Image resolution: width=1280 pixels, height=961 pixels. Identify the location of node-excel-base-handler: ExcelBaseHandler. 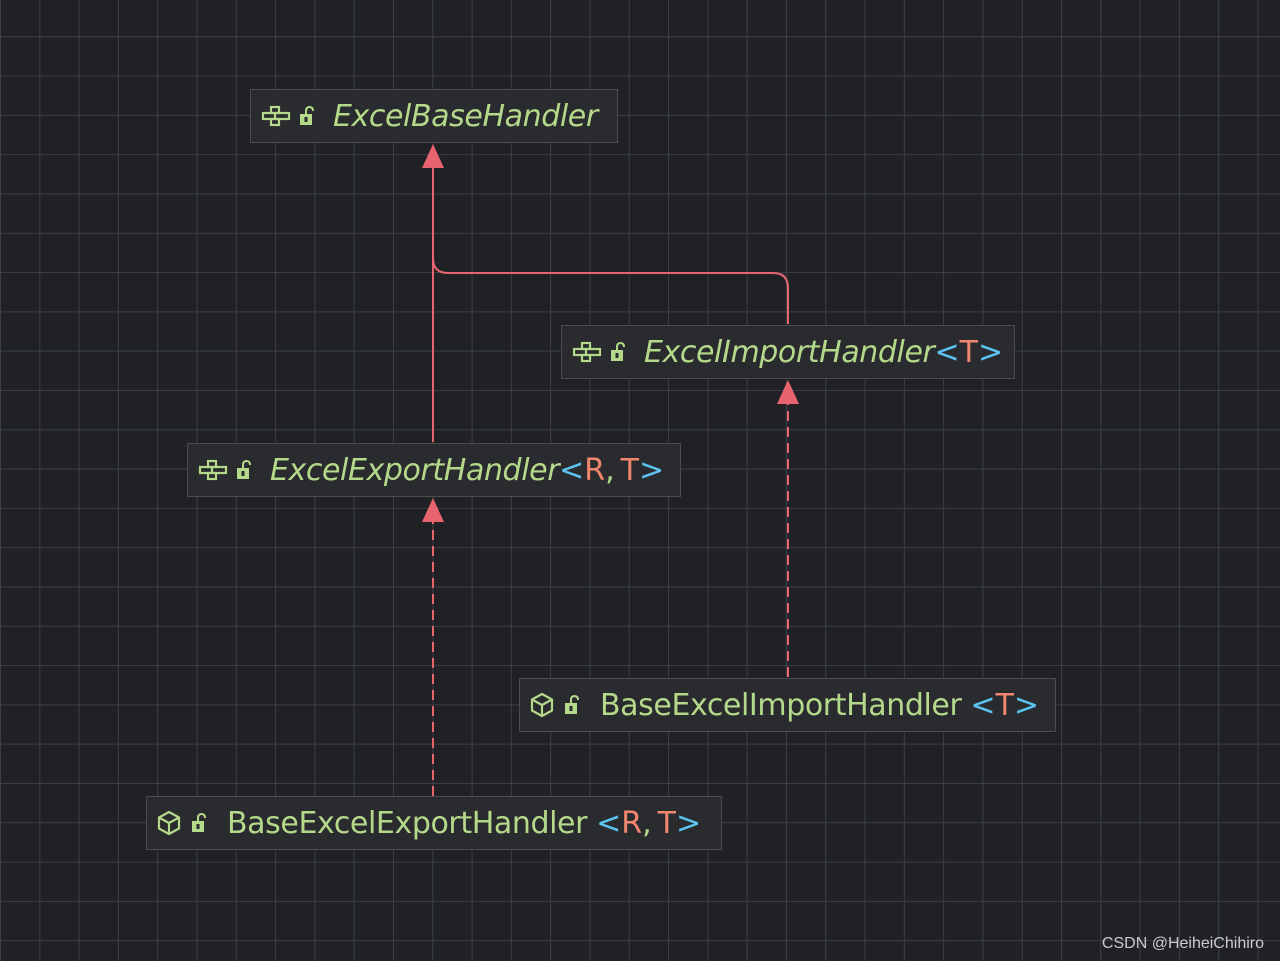
(434, 116).